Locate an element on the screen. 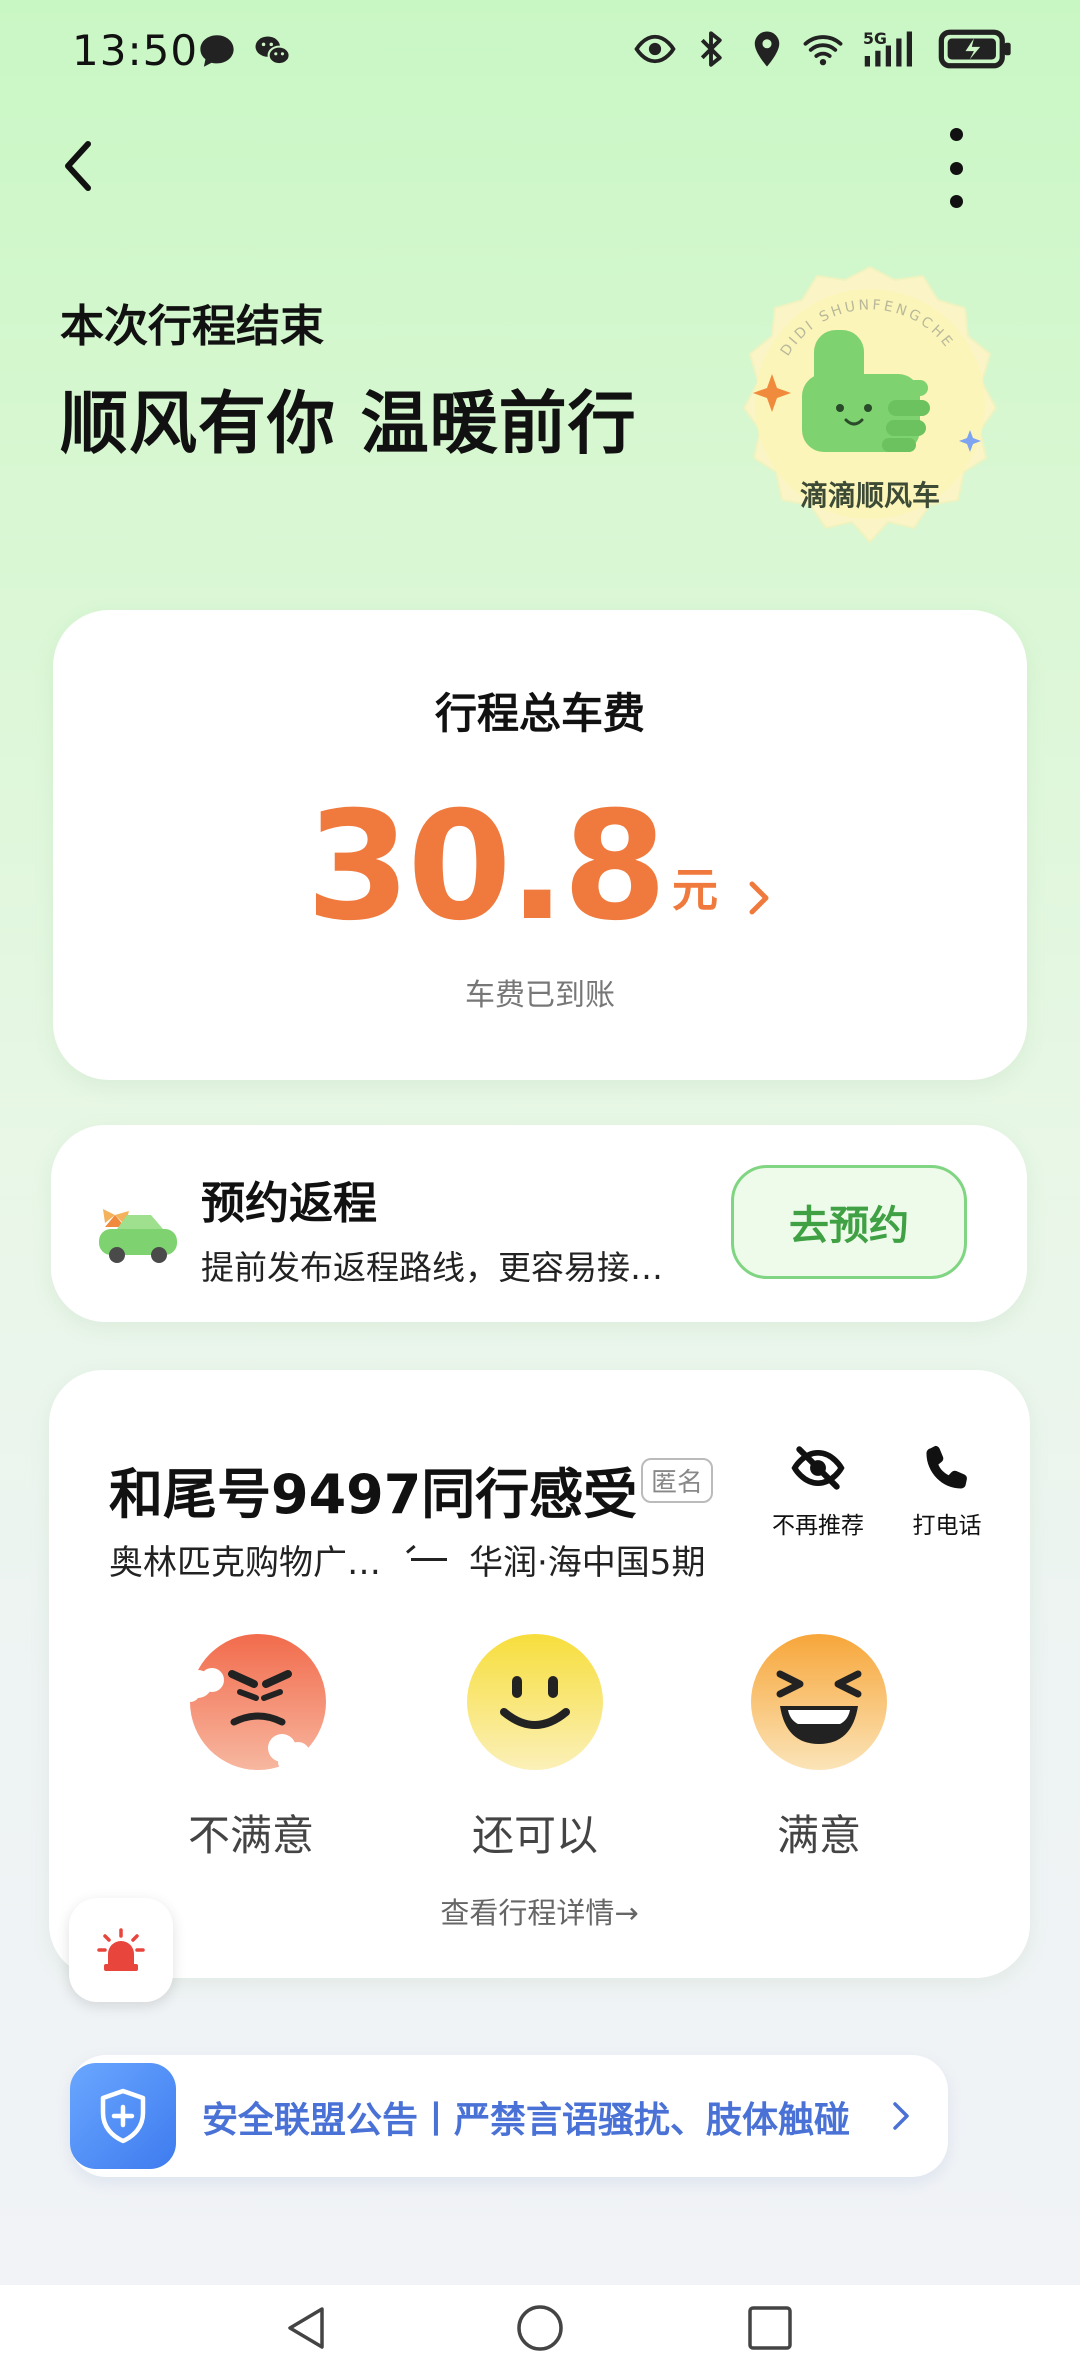  hero-title: 顺风有你 温暖前行 is located at coordinates (348, 424).